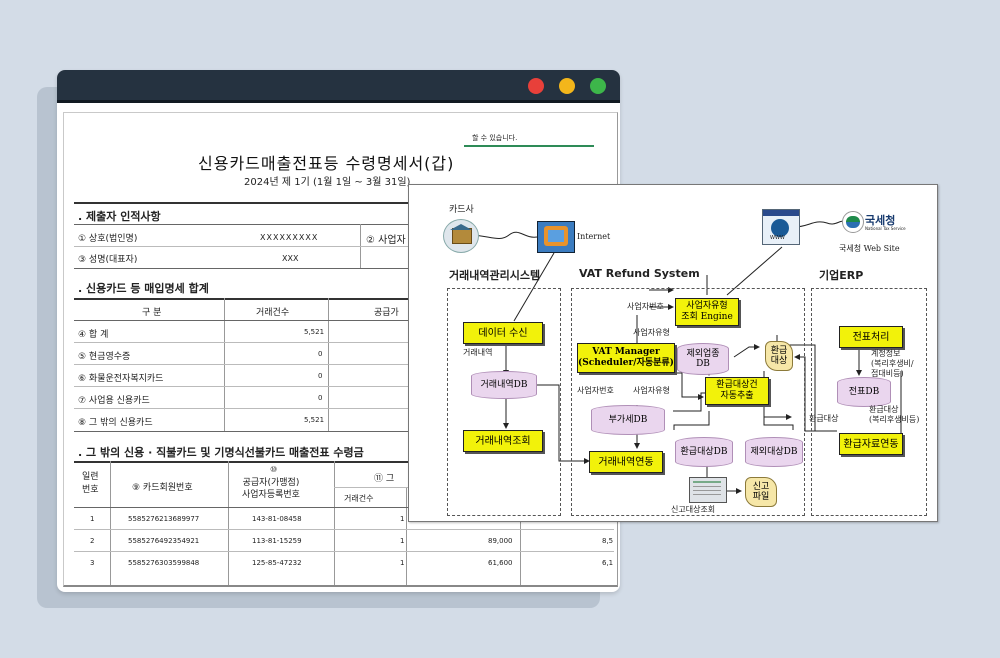 This screenshot has height=658, width=1000. What do you see at coordinates (708, 490) in the screenshot?
I see `report-screen-icon` at bounding box center [708, 490].